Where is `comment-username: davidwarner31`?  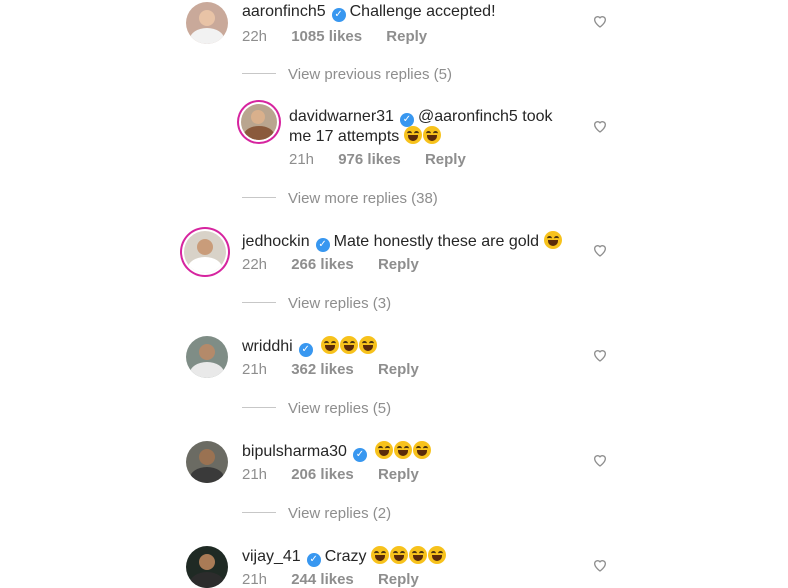 comment-username: davidwarner31 is located at coordinates (341, 116).